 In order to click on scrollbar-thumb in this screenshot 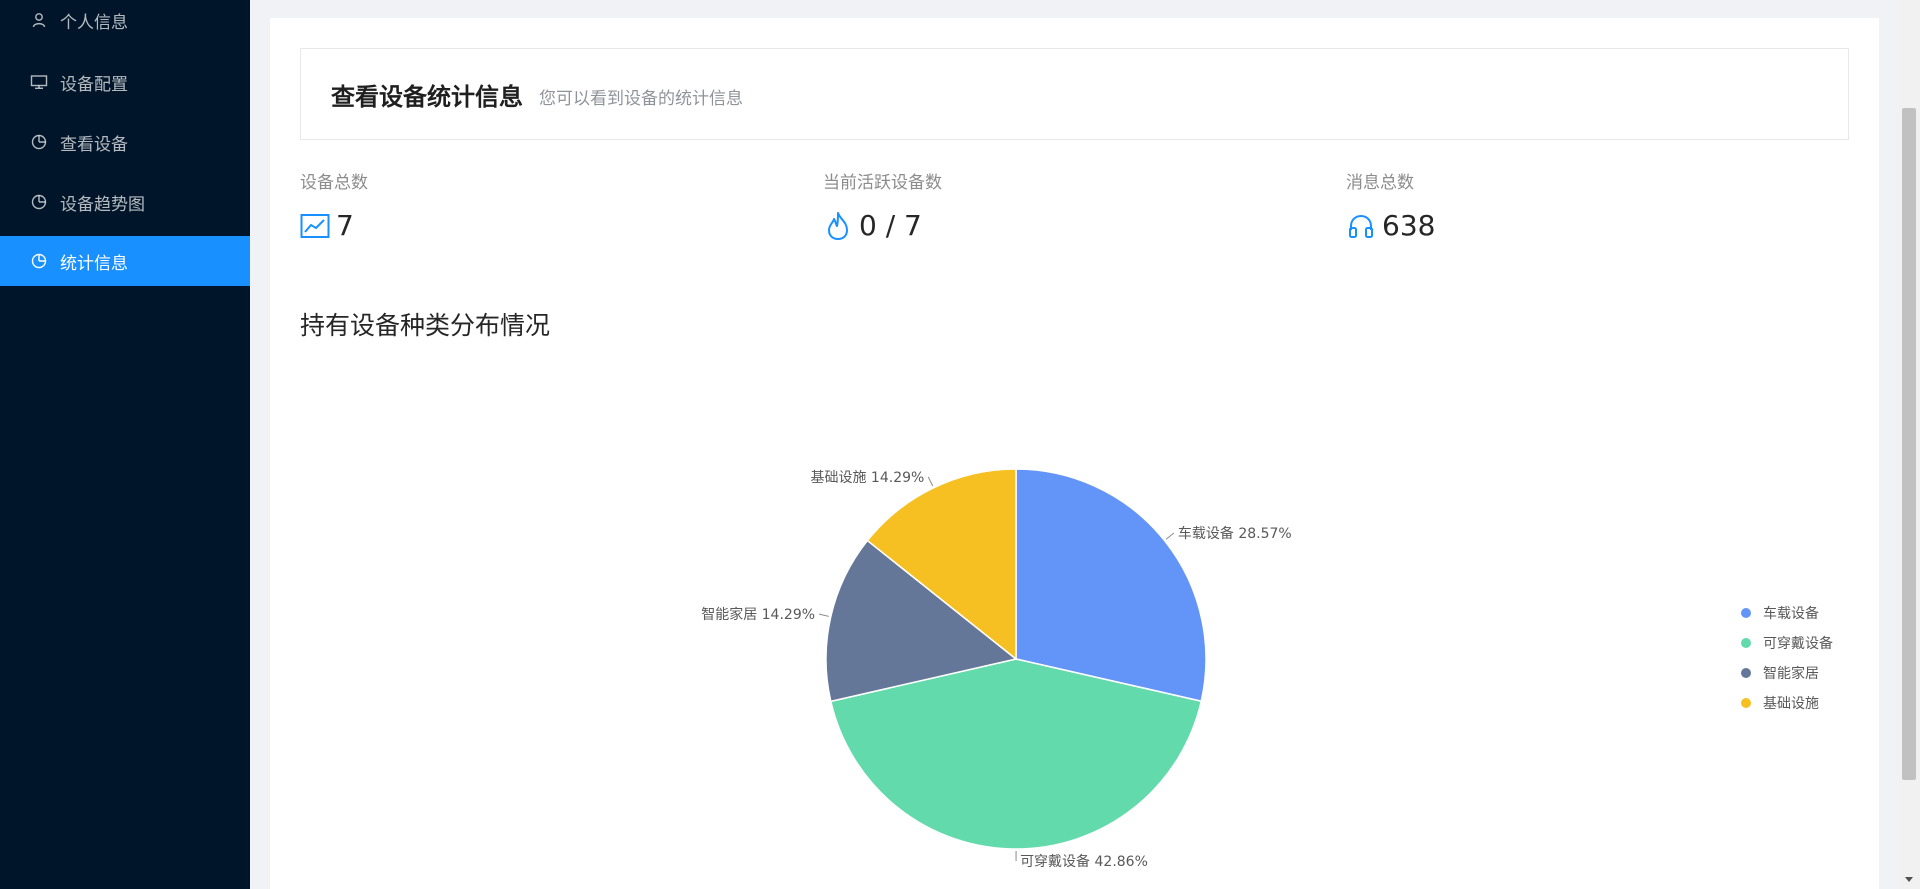, I will do `click(1909, 444)`.